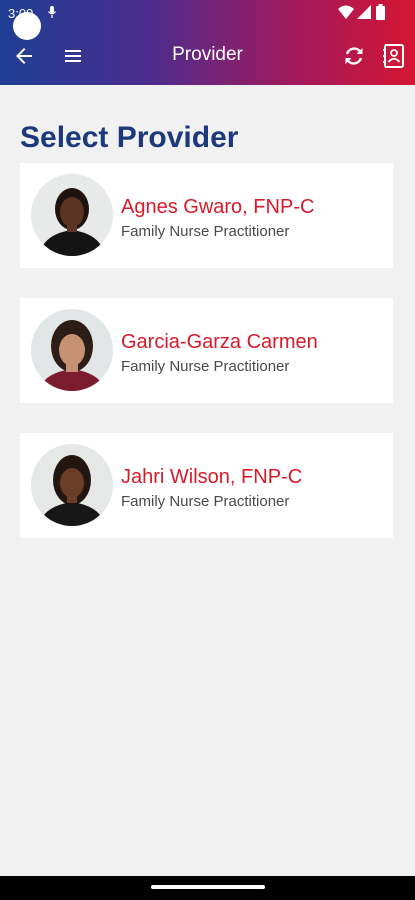 The width and height of the screenshot is (415, 900). What do you see at coordinates (129, 137) in the screenshot?
I see `page-heading: Select Provider` at bounding box center [129, 137].